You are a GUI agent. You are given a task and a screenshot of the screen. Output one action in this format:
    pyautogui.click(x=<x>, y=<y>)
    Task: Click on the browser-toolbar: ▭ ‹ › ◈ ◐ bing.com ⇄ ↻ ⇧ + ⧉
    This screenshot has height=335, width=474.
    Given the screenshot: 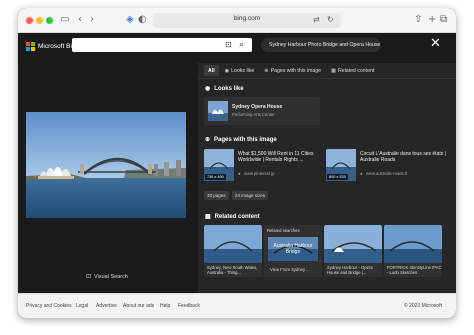 What is the action you would take?
    pyautogui.click(x=237, y=20)
    